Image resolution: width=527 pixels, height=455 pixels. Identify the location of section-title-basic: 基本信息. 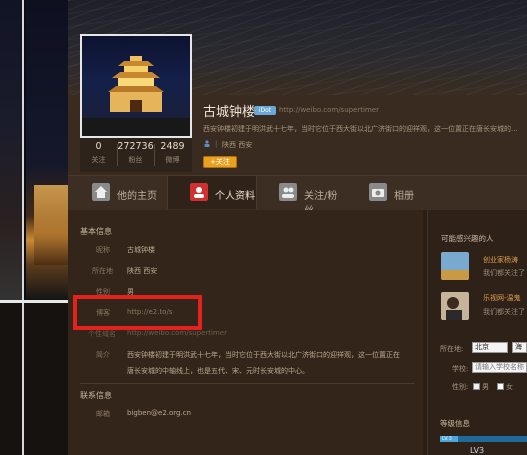
(96, 231).